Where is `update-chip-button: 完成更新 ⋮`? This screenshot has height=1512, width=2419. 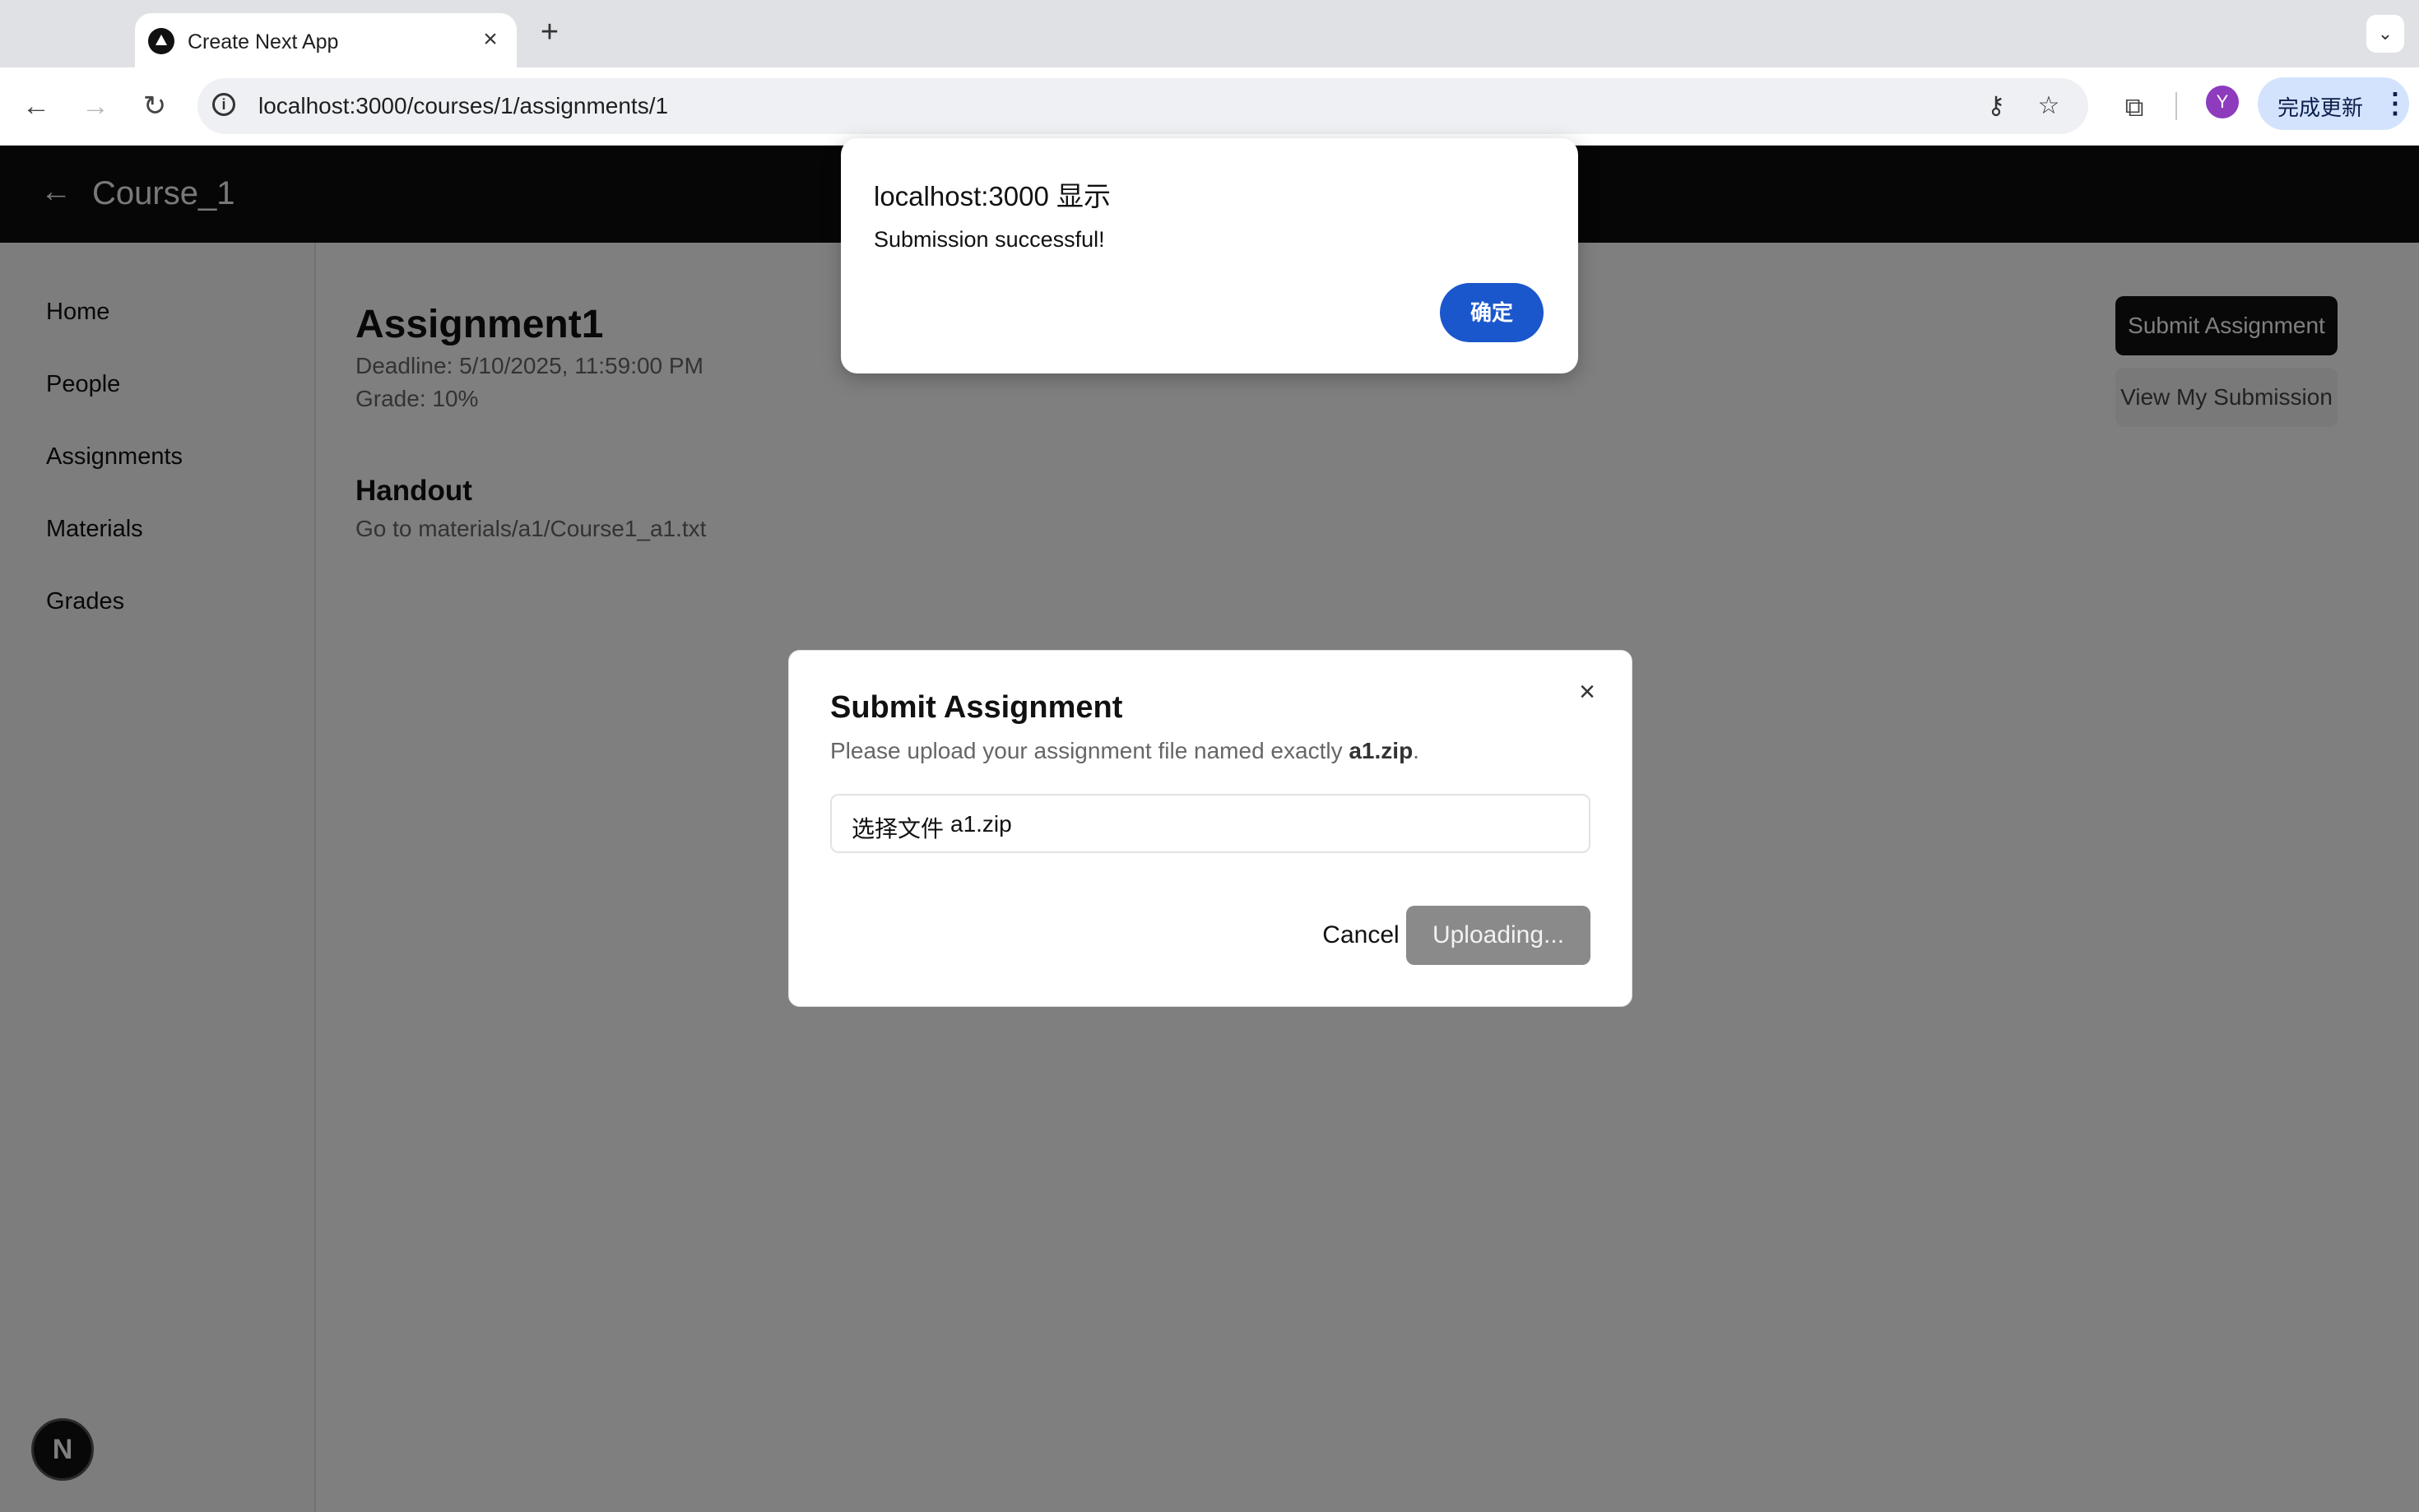 update-chip-button: 完成更新 ⋮ is located at coordinates (2333, 103).